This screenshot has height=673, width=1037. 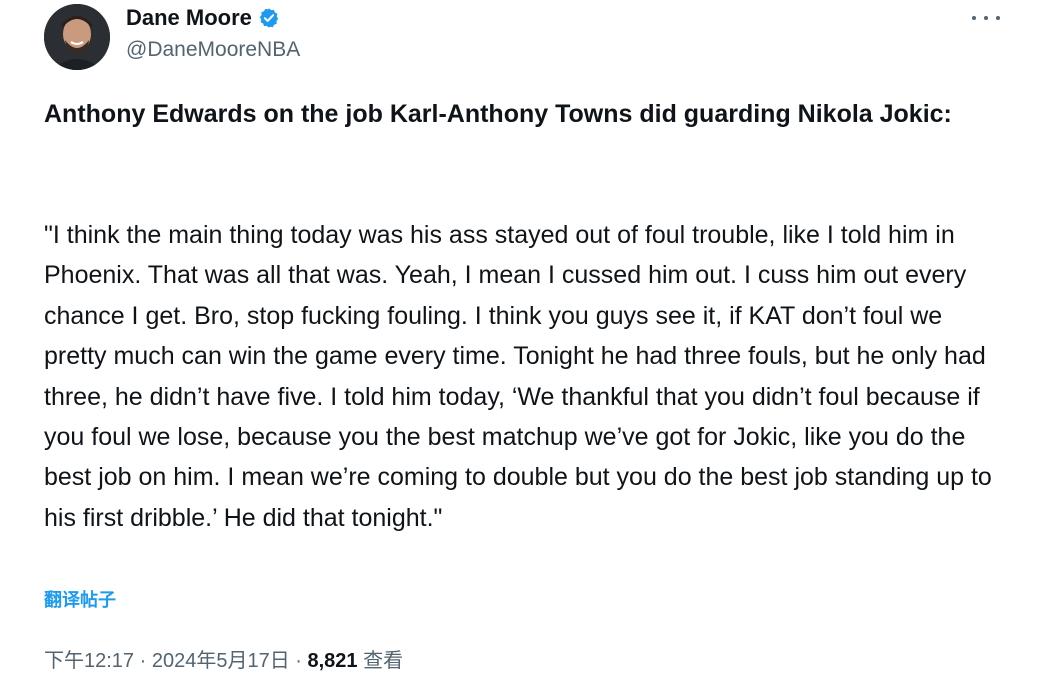 What do you see at coordinates (269, 18) in the screenshot?
I see `verified-badge-icon` at bounding box center [269, 18].